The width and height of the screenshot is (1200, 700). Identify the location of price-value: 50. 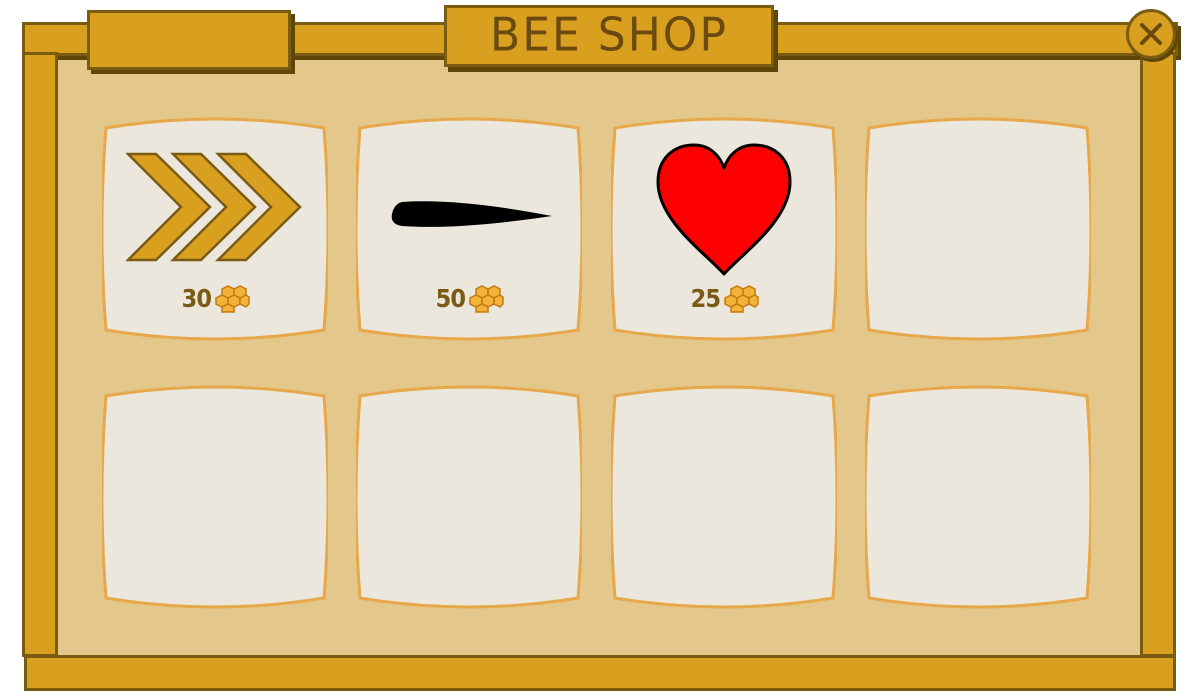
(450, 298).